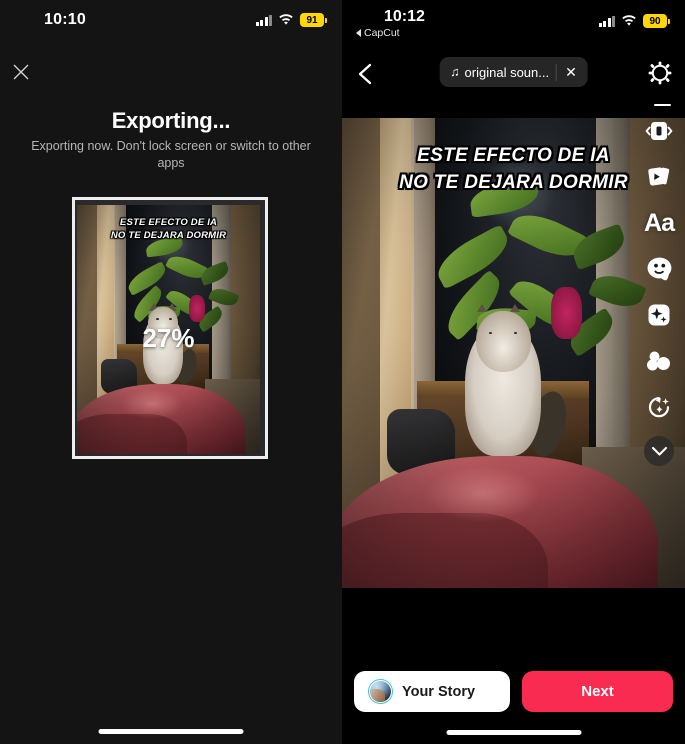  What do you see at coordinates (659, 451) in the screenshot?
I see `chevron-down-icon` at bounding box center [659, 451].